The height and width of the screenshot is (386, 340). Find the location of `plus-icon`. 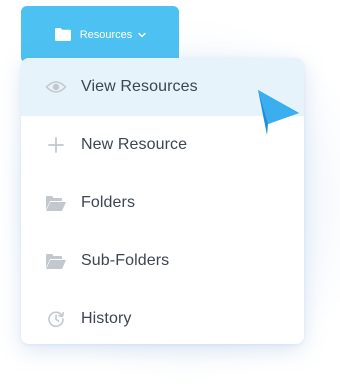

plus-icon is located at coordinates (56, 145).